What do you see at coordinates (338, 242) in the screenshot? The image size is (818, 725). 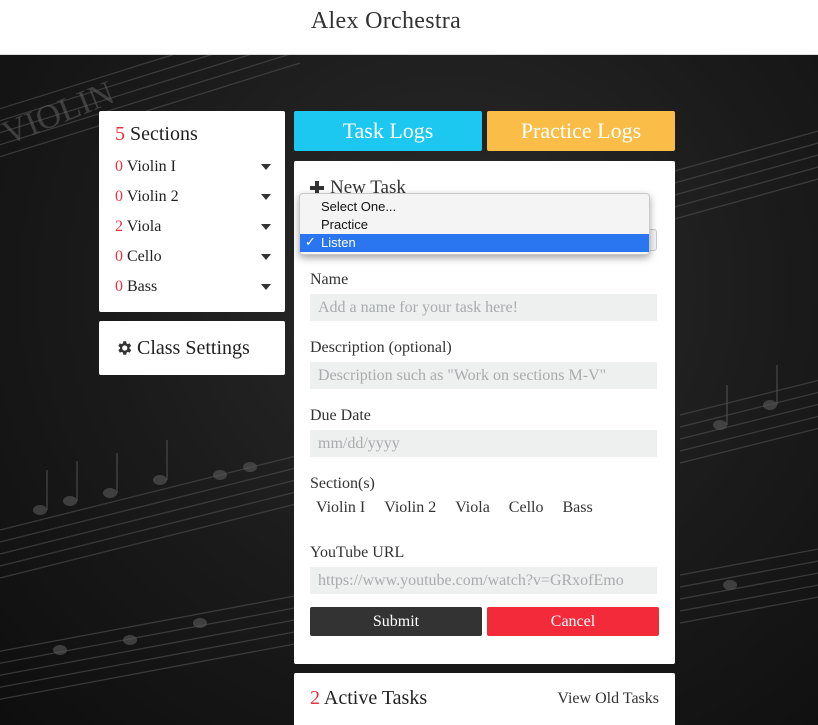 I see `dropdown-option-label: Listen` at bounding box center [338, 242].